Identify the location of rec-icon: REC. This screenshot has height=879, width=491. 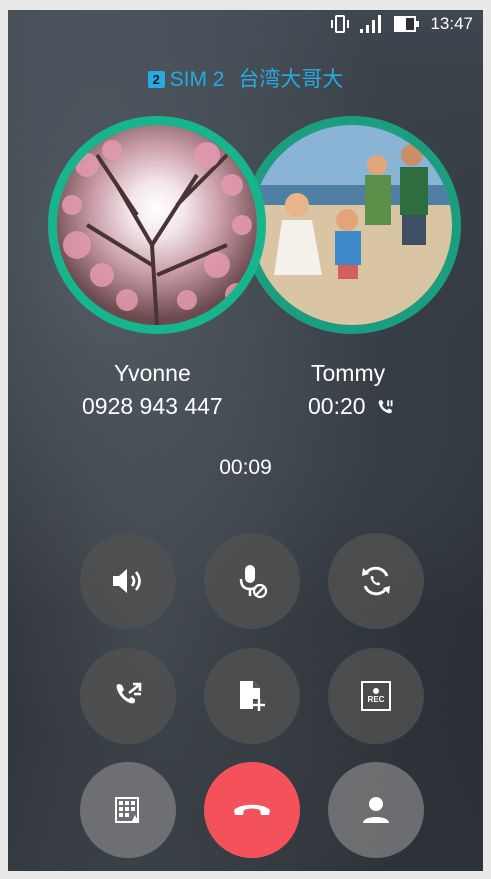
(376, 696).